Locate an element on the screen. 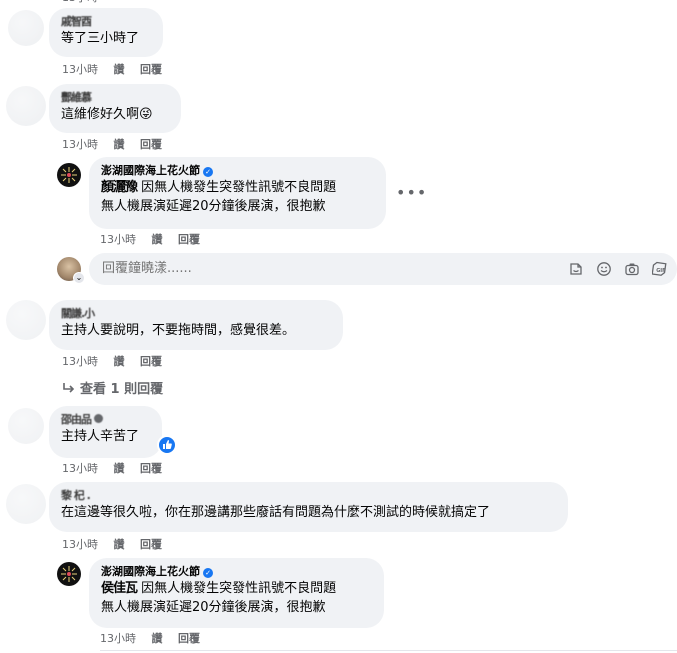  comment-author: 邵由品 is located at coordinates (105, 419).